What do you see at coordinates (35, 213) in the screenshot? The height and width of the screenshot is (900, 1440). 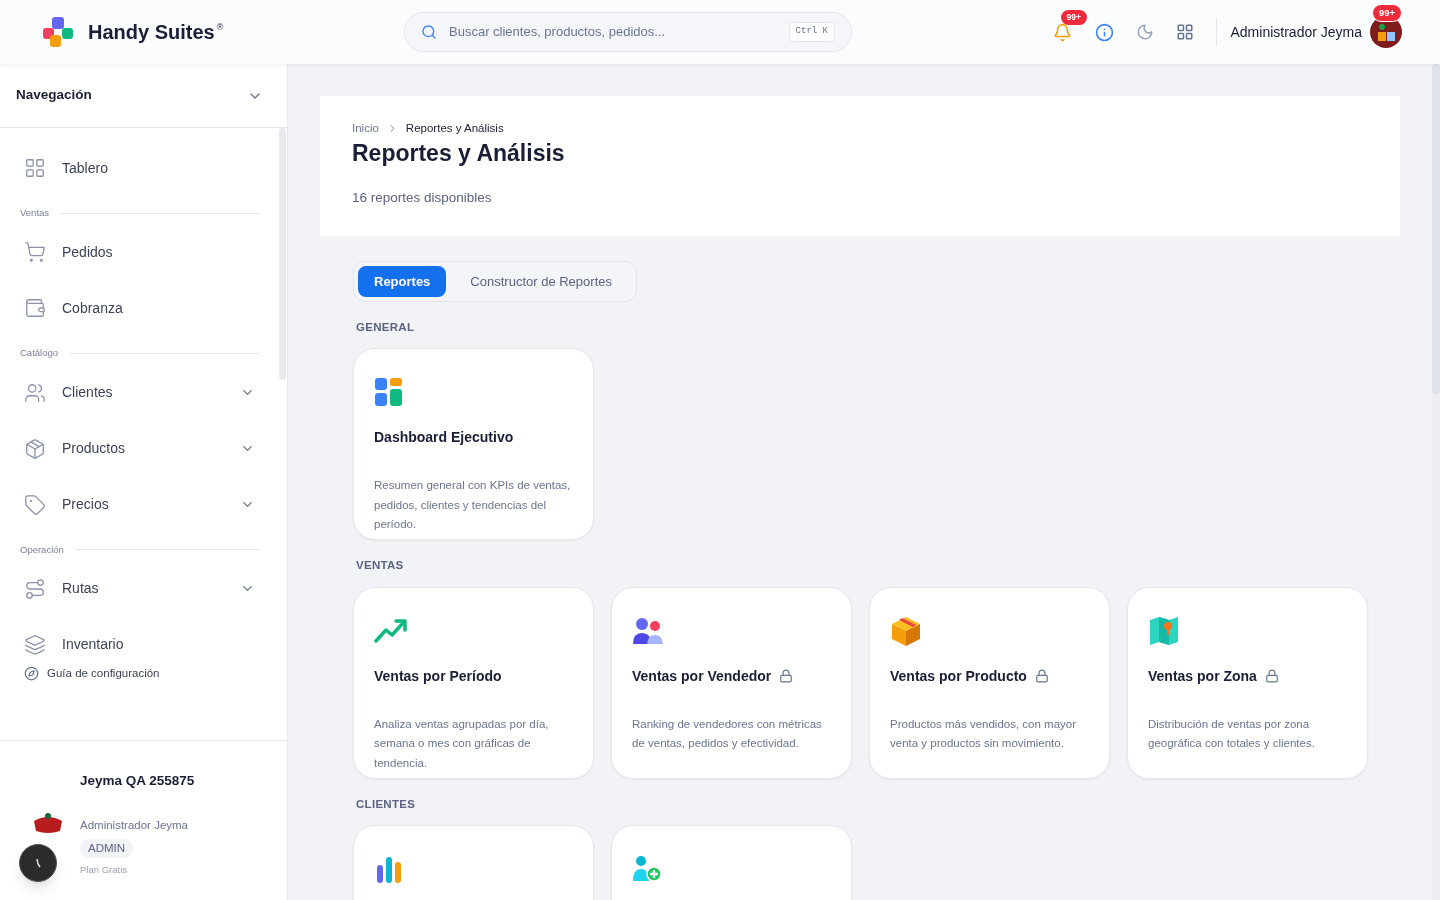 I see `nav-section-label: Ventas` at bounding box center [35, 213].